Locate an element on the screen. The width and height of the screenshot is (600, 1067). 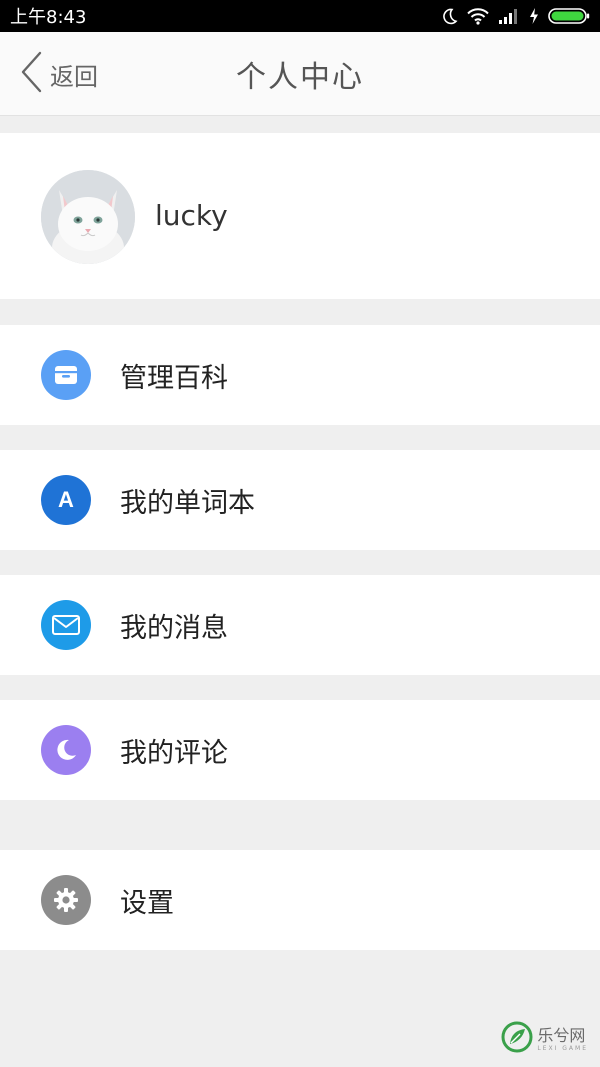
battery-icon is located at coordinates (569, 16).